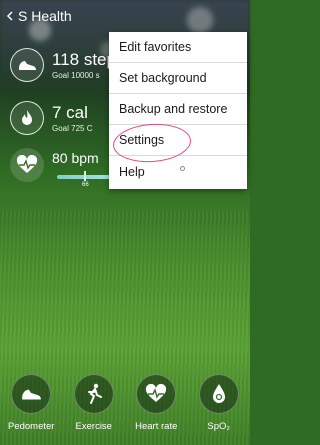 The width and height of the screenshot is (320, 445). Describe the element at coordinates (125, 16) in the screenshot. I see `app-bar: S Health` at that location.